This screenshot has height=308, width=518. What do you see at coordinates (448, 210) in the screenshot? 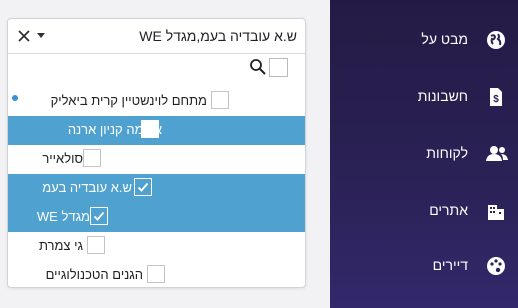
I see `sidebar-item-label: אתרים` at bounding box center [448, 210].